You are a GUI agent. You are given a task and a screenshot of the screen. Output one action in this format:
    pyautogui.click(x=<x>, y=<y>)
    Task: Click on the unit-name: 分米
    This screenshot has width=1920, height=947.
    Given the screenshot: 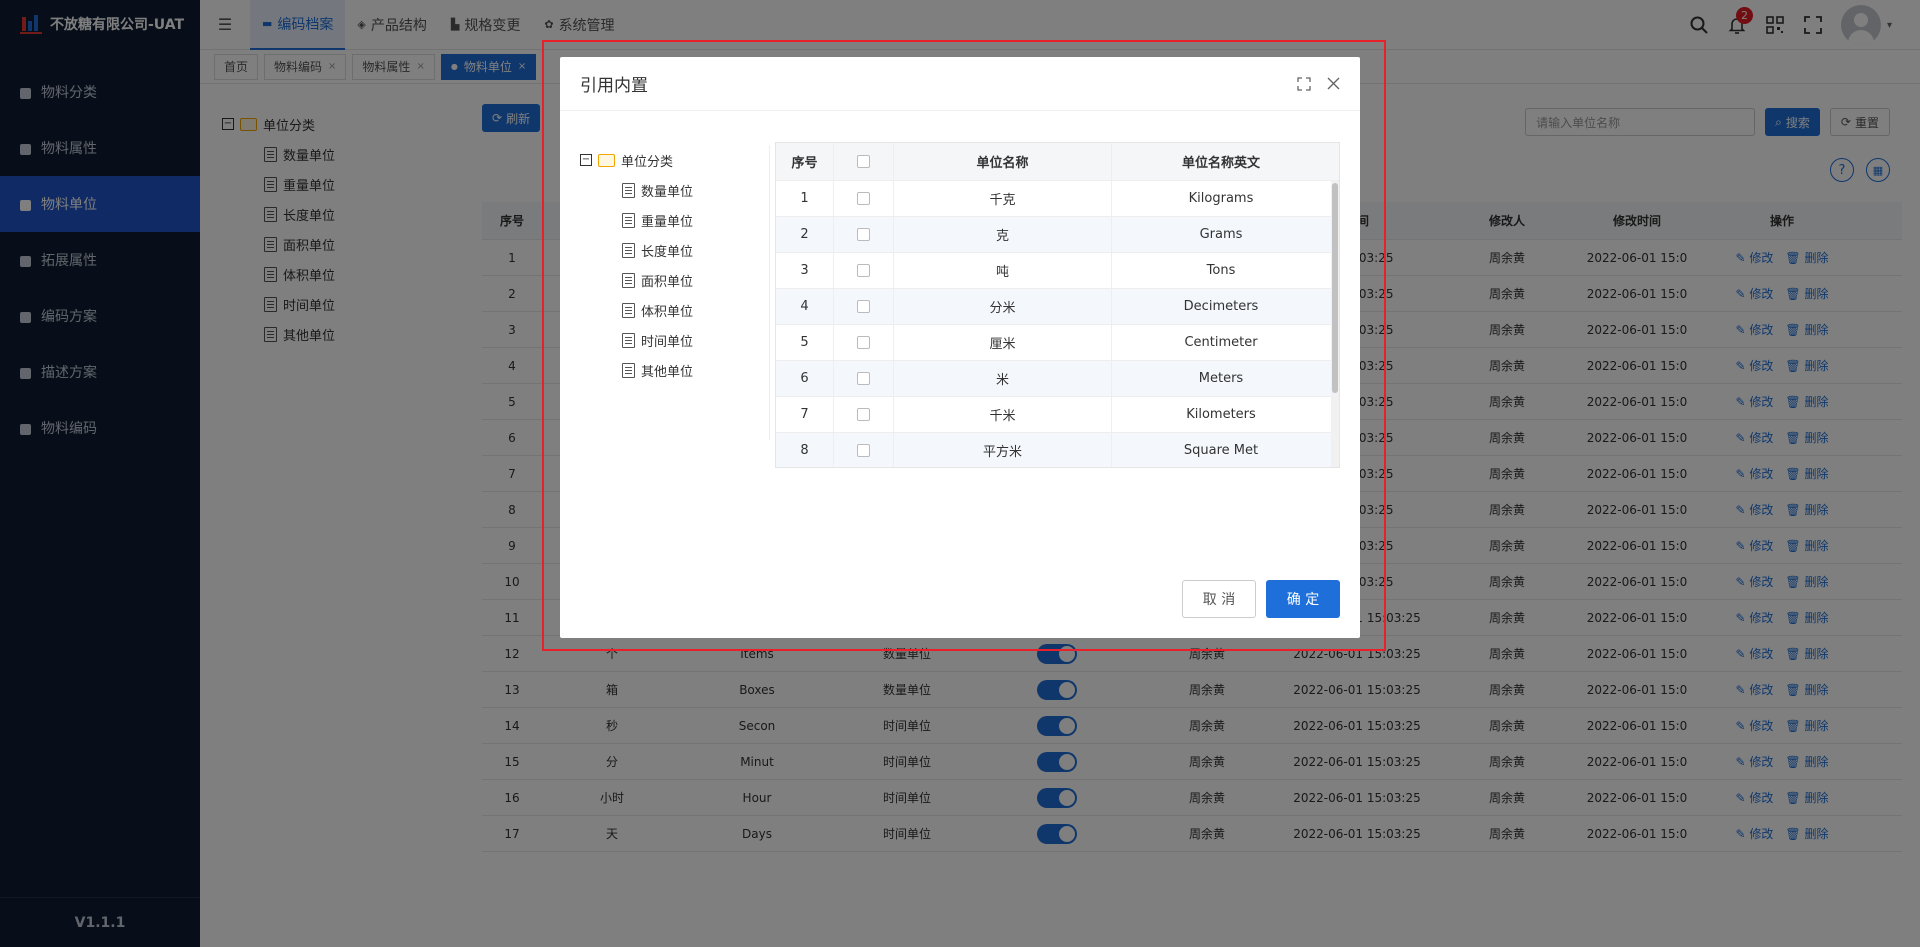 What is the action you would take?
    pyautogui.click(x=1003, y=306)
    